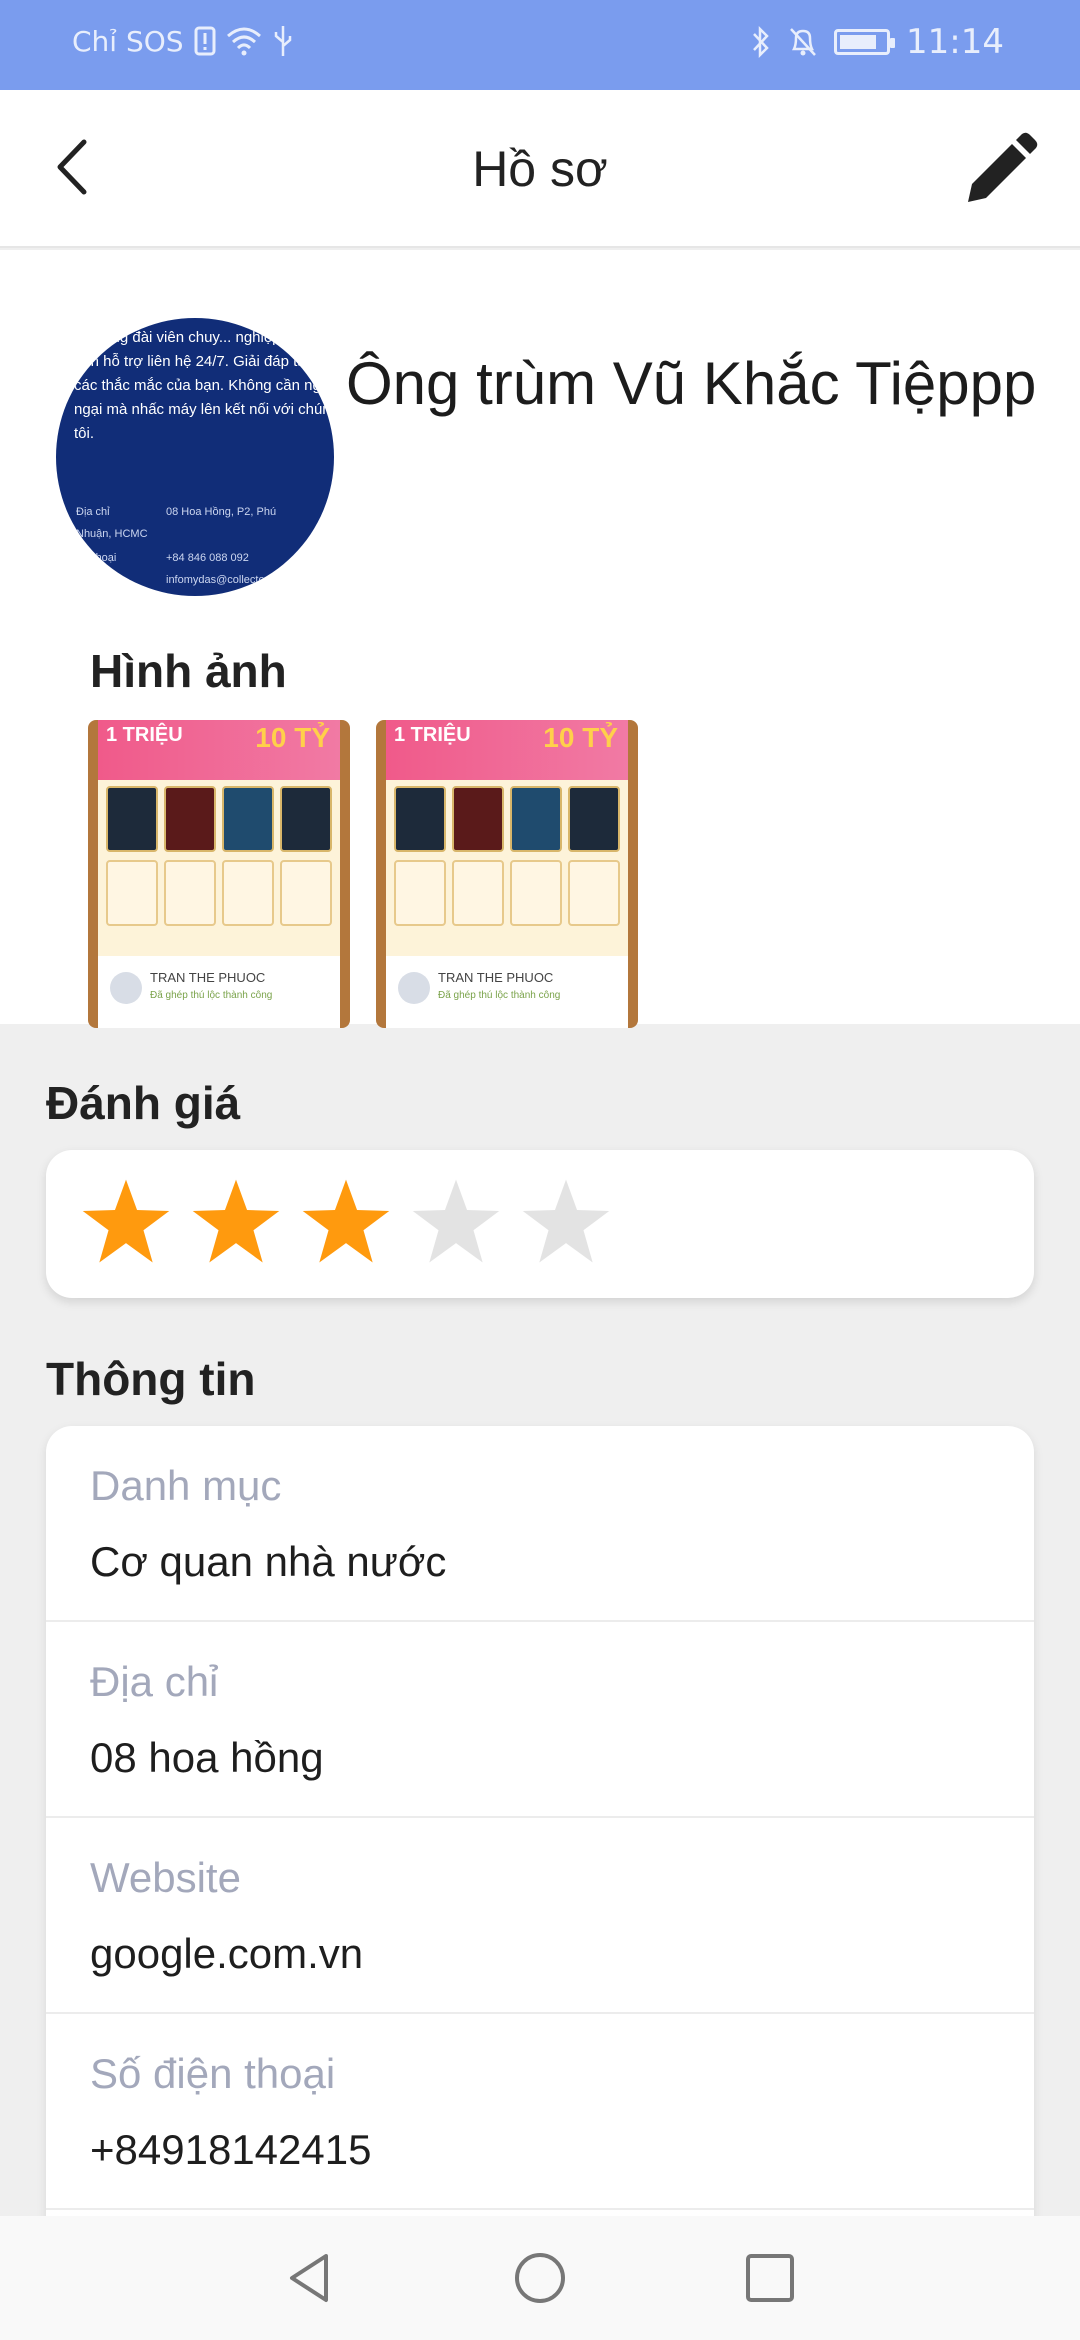 This screenshot has width=1080, height=2340. Describe the element at coordinates (282, 41) in the screenshot. I see `usb-icon` at that location.